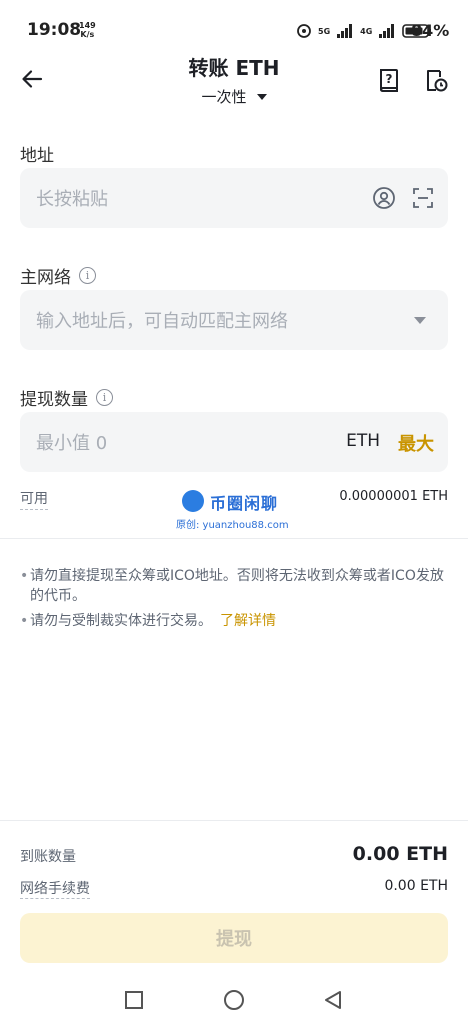 The height and width of the screenshot is (1024, 468). Describe the element at coordinates (248, 621) in the screenshot. I see `learn-more-link: 了解详情` at that location.